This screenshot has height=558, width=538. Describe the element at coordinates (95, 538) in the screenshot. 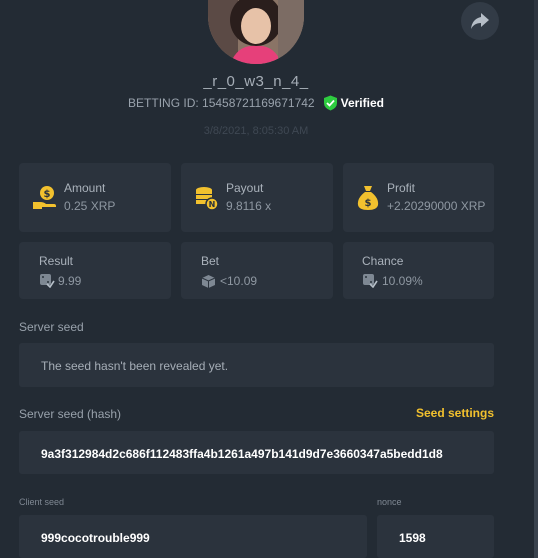

I see `client-seed-value: 999cocotrouble999` at that location.